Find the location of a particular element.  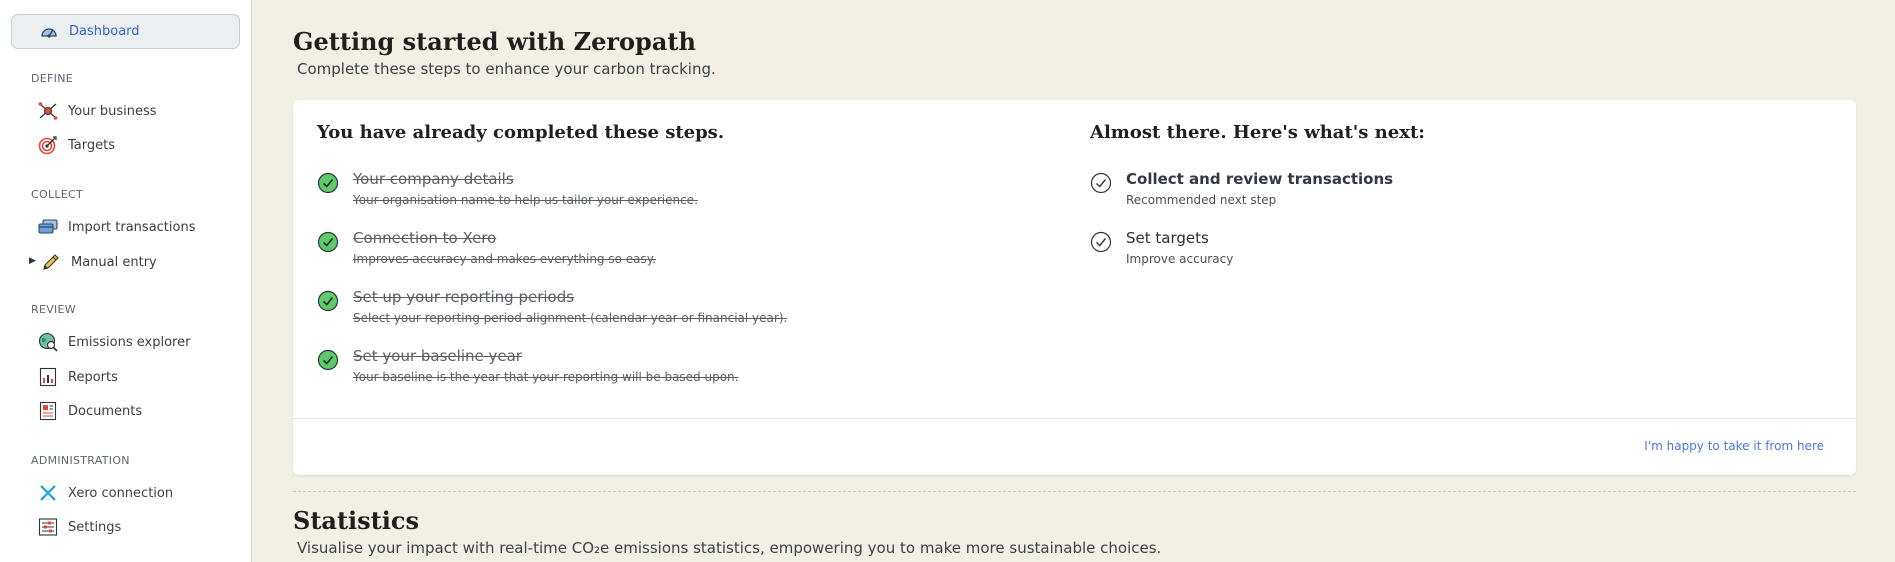

sidebar-item-manual-entry: Manual entry is located at coordinates (99, 262).